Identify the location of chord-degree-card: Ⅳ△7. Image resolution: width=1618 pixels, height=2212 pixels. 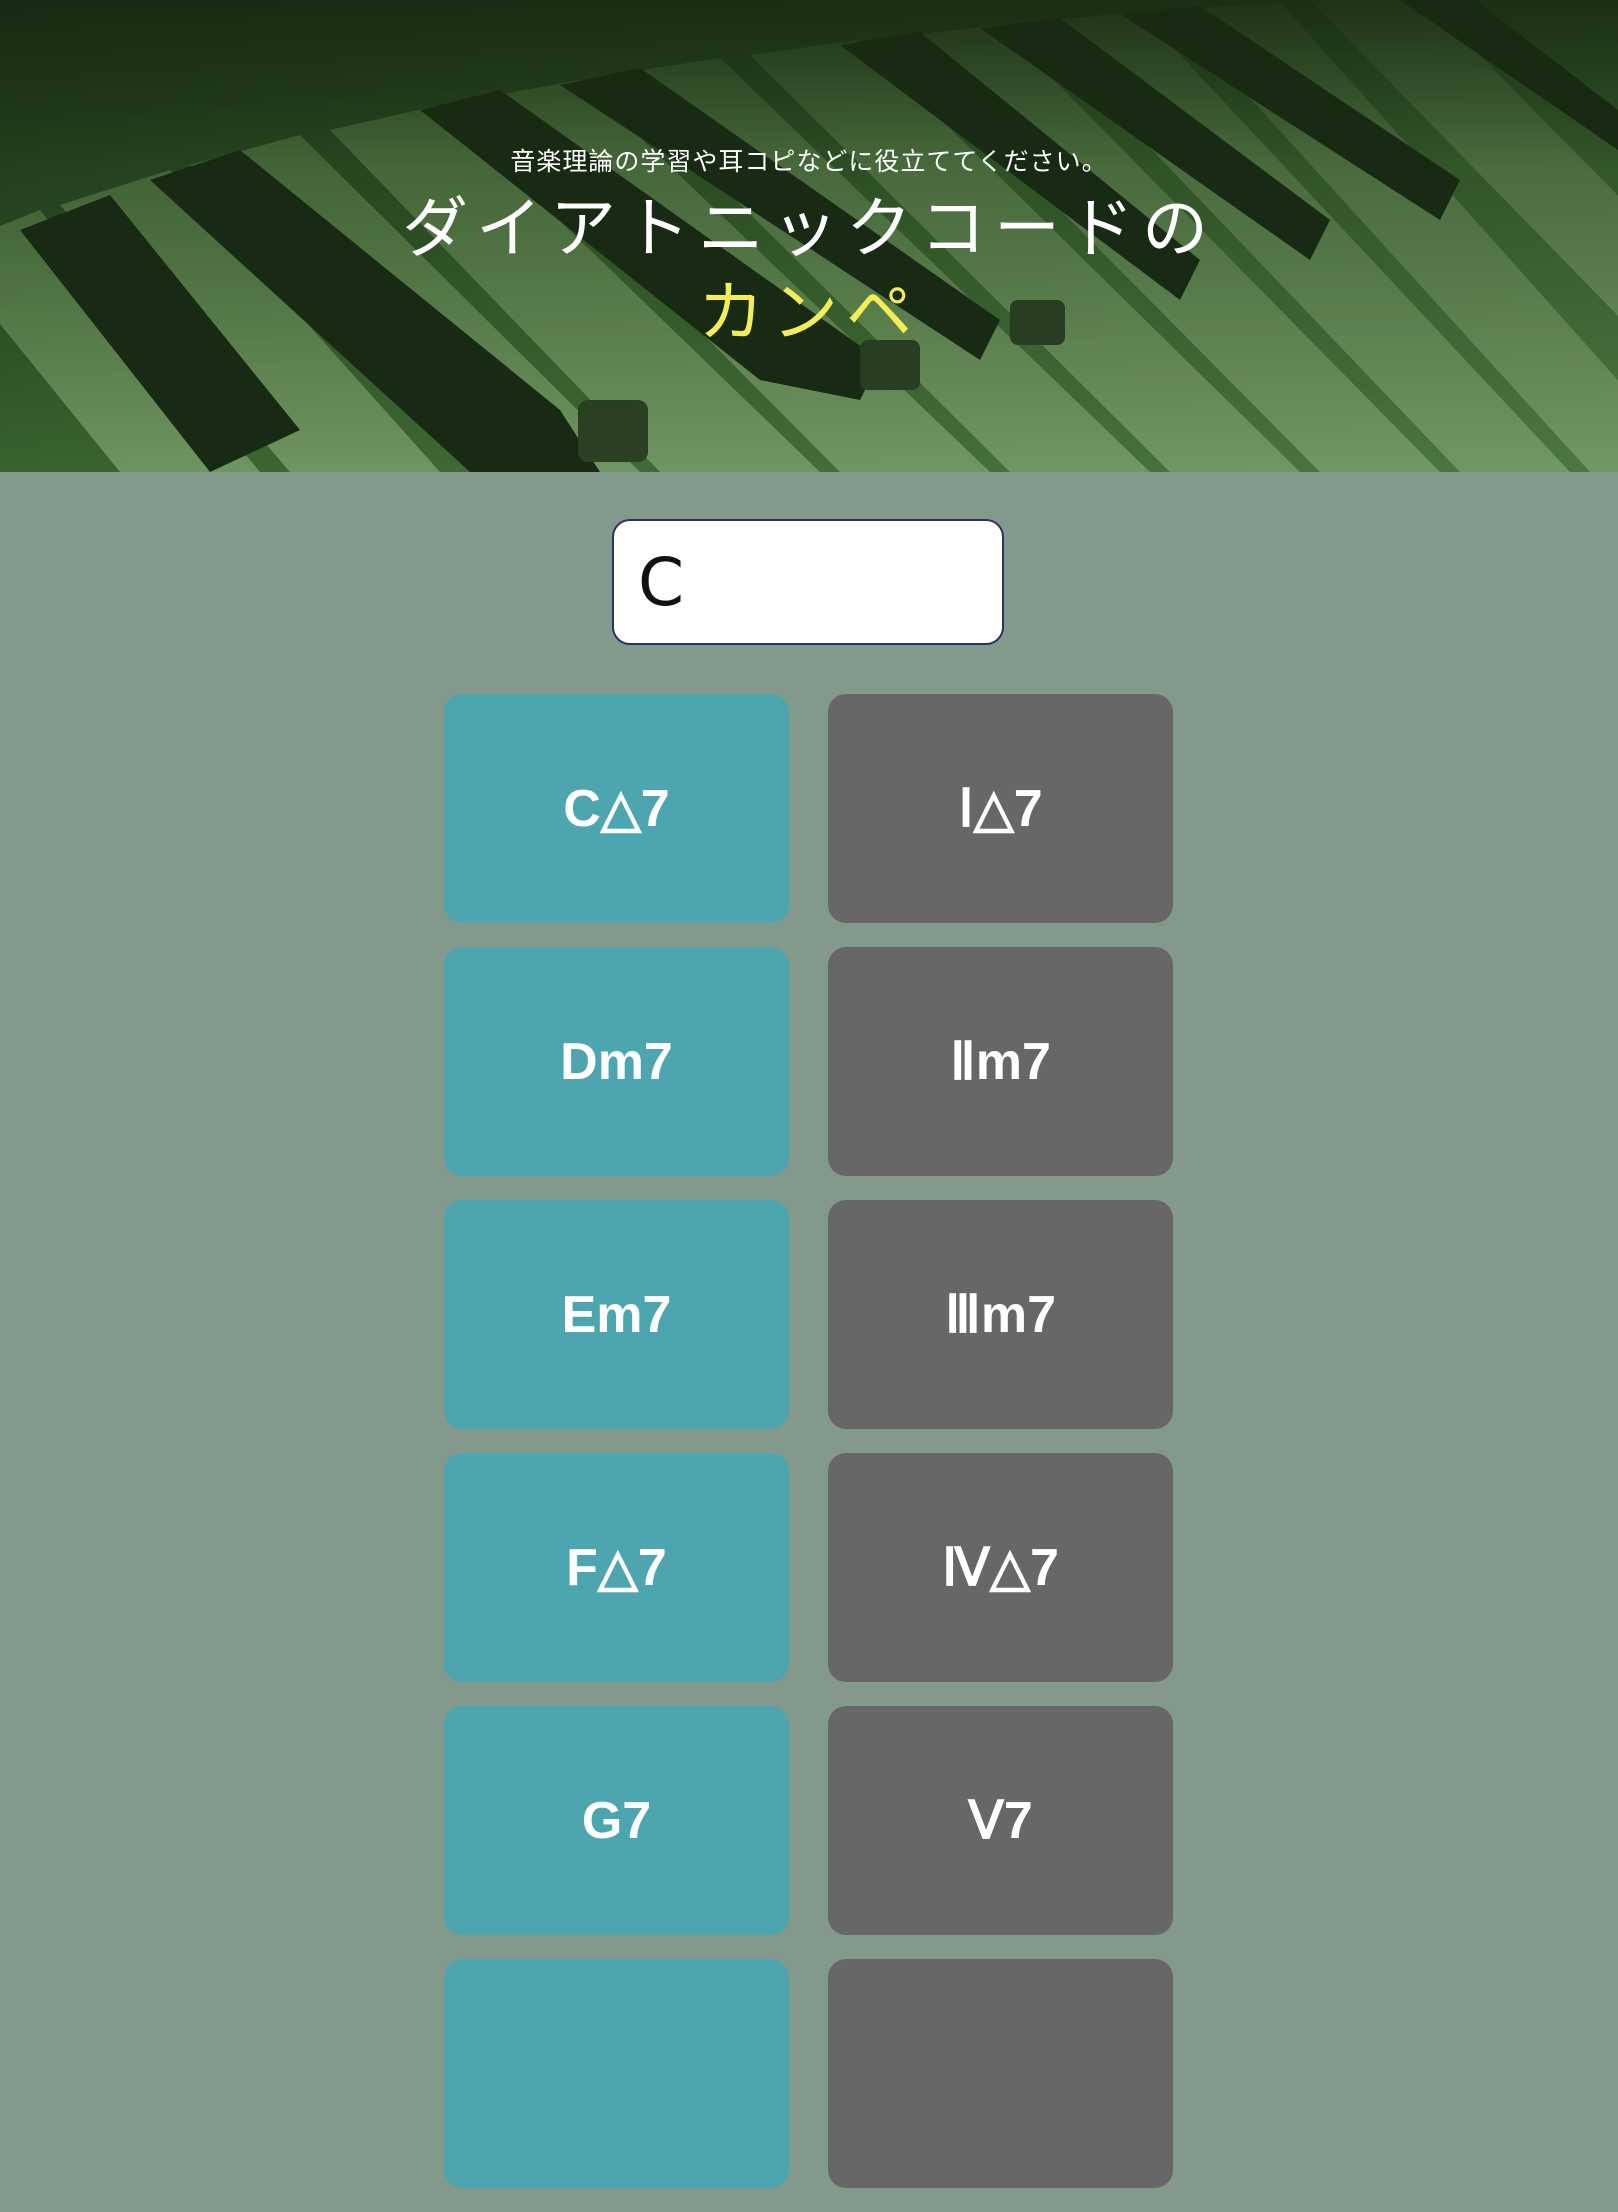
(1000, 1567).